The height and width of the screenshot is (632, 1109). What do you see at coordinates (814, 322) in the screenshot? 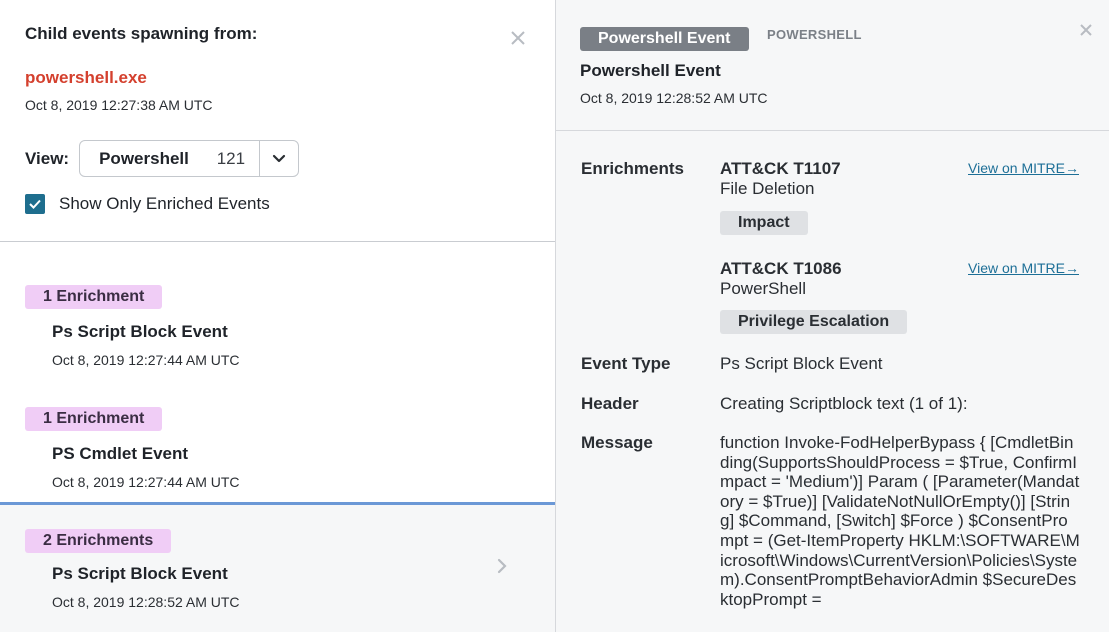
I see `tactic-badge: Privilege Escalation` at bounding box center [814, 322].